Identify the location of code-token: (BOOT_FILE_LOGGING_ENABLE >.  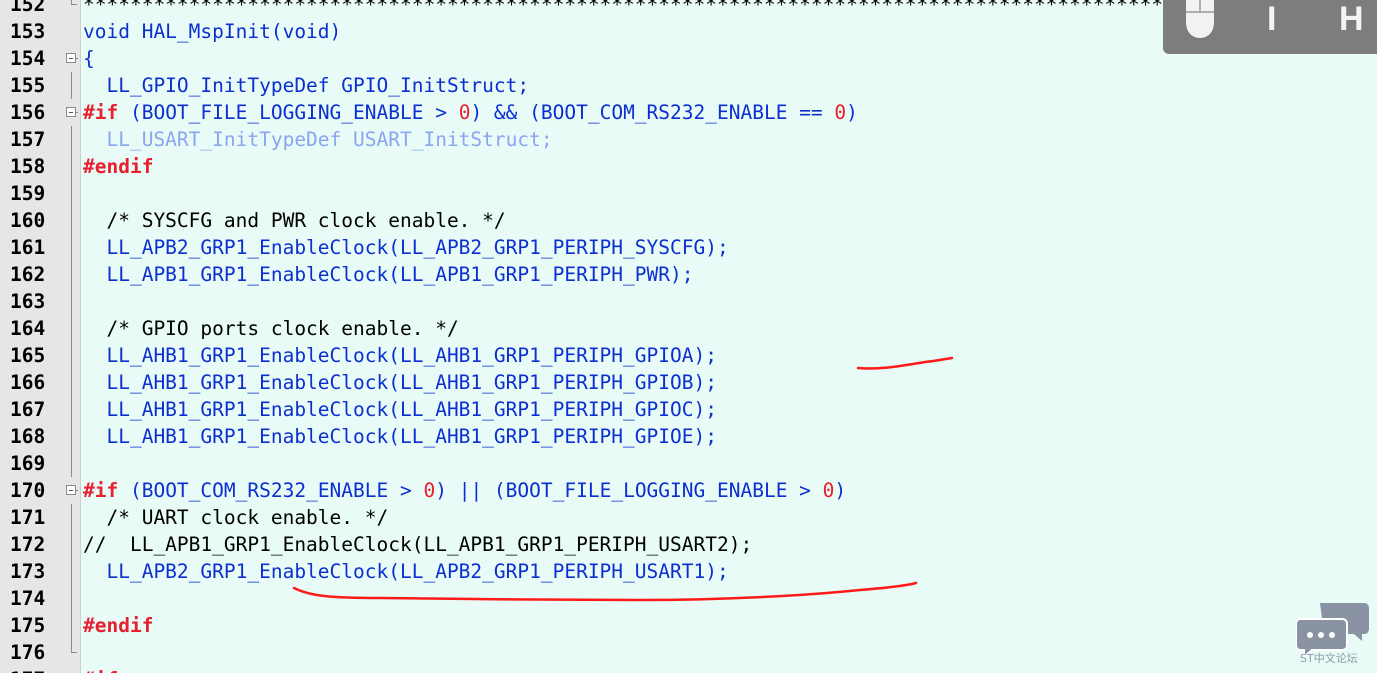
(288, 112).